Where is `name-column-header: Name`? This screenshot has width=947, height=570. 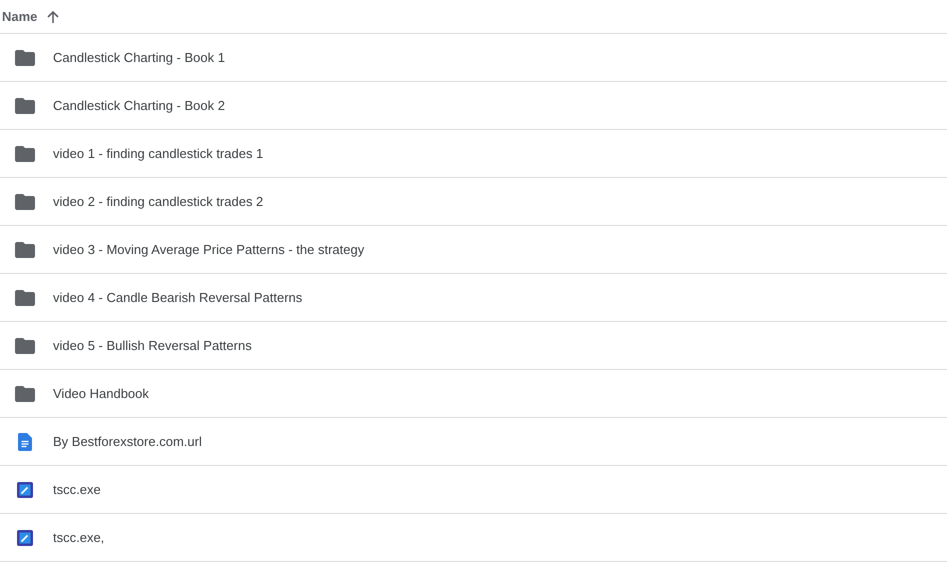 name-column-header: Name is located at coordinates (19, 16).